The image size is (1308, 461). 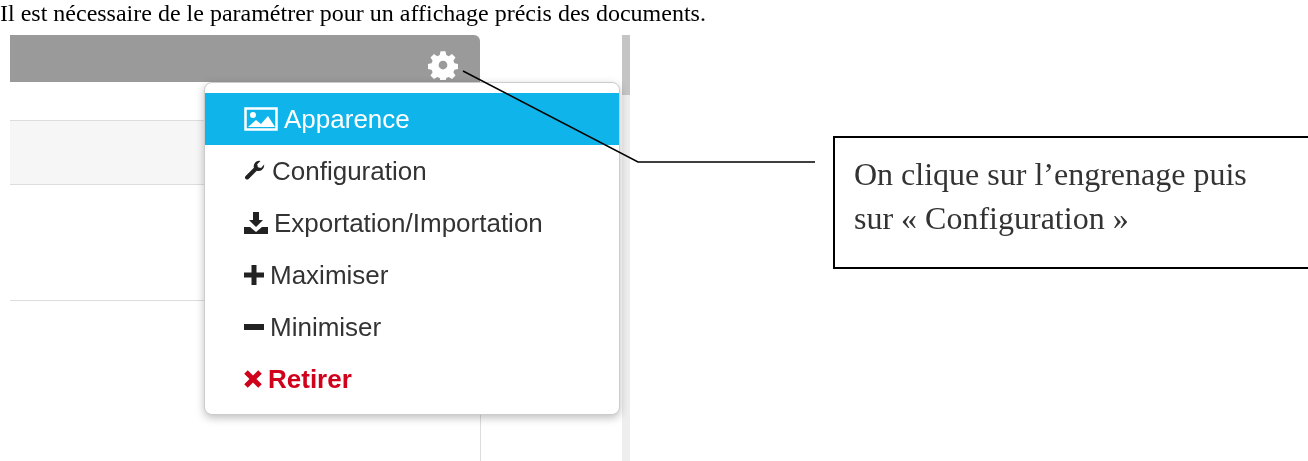 What do you see at coordinates (255, 171) in the screenshot?
I see `wrench-icon` at bounding box center [255, 171].